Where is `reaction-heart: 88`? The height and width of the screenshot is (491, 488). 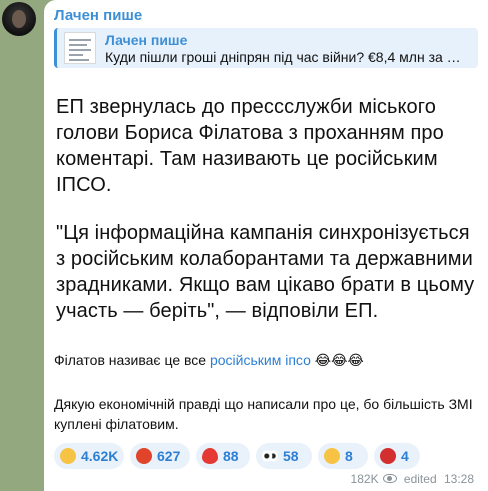 reaction-heart: 88 is located at coordinates (223, 456).